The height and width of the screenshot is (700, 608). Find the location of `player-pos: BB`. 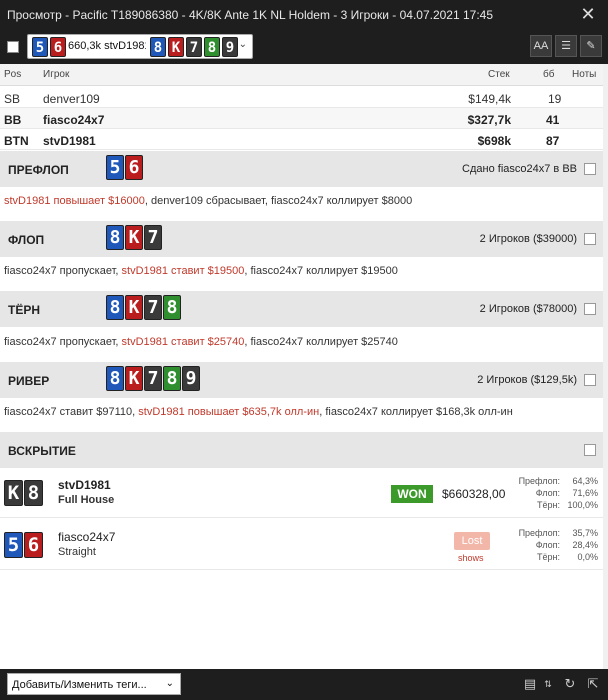

player-pos: BB is located at coordinates (13, 120).